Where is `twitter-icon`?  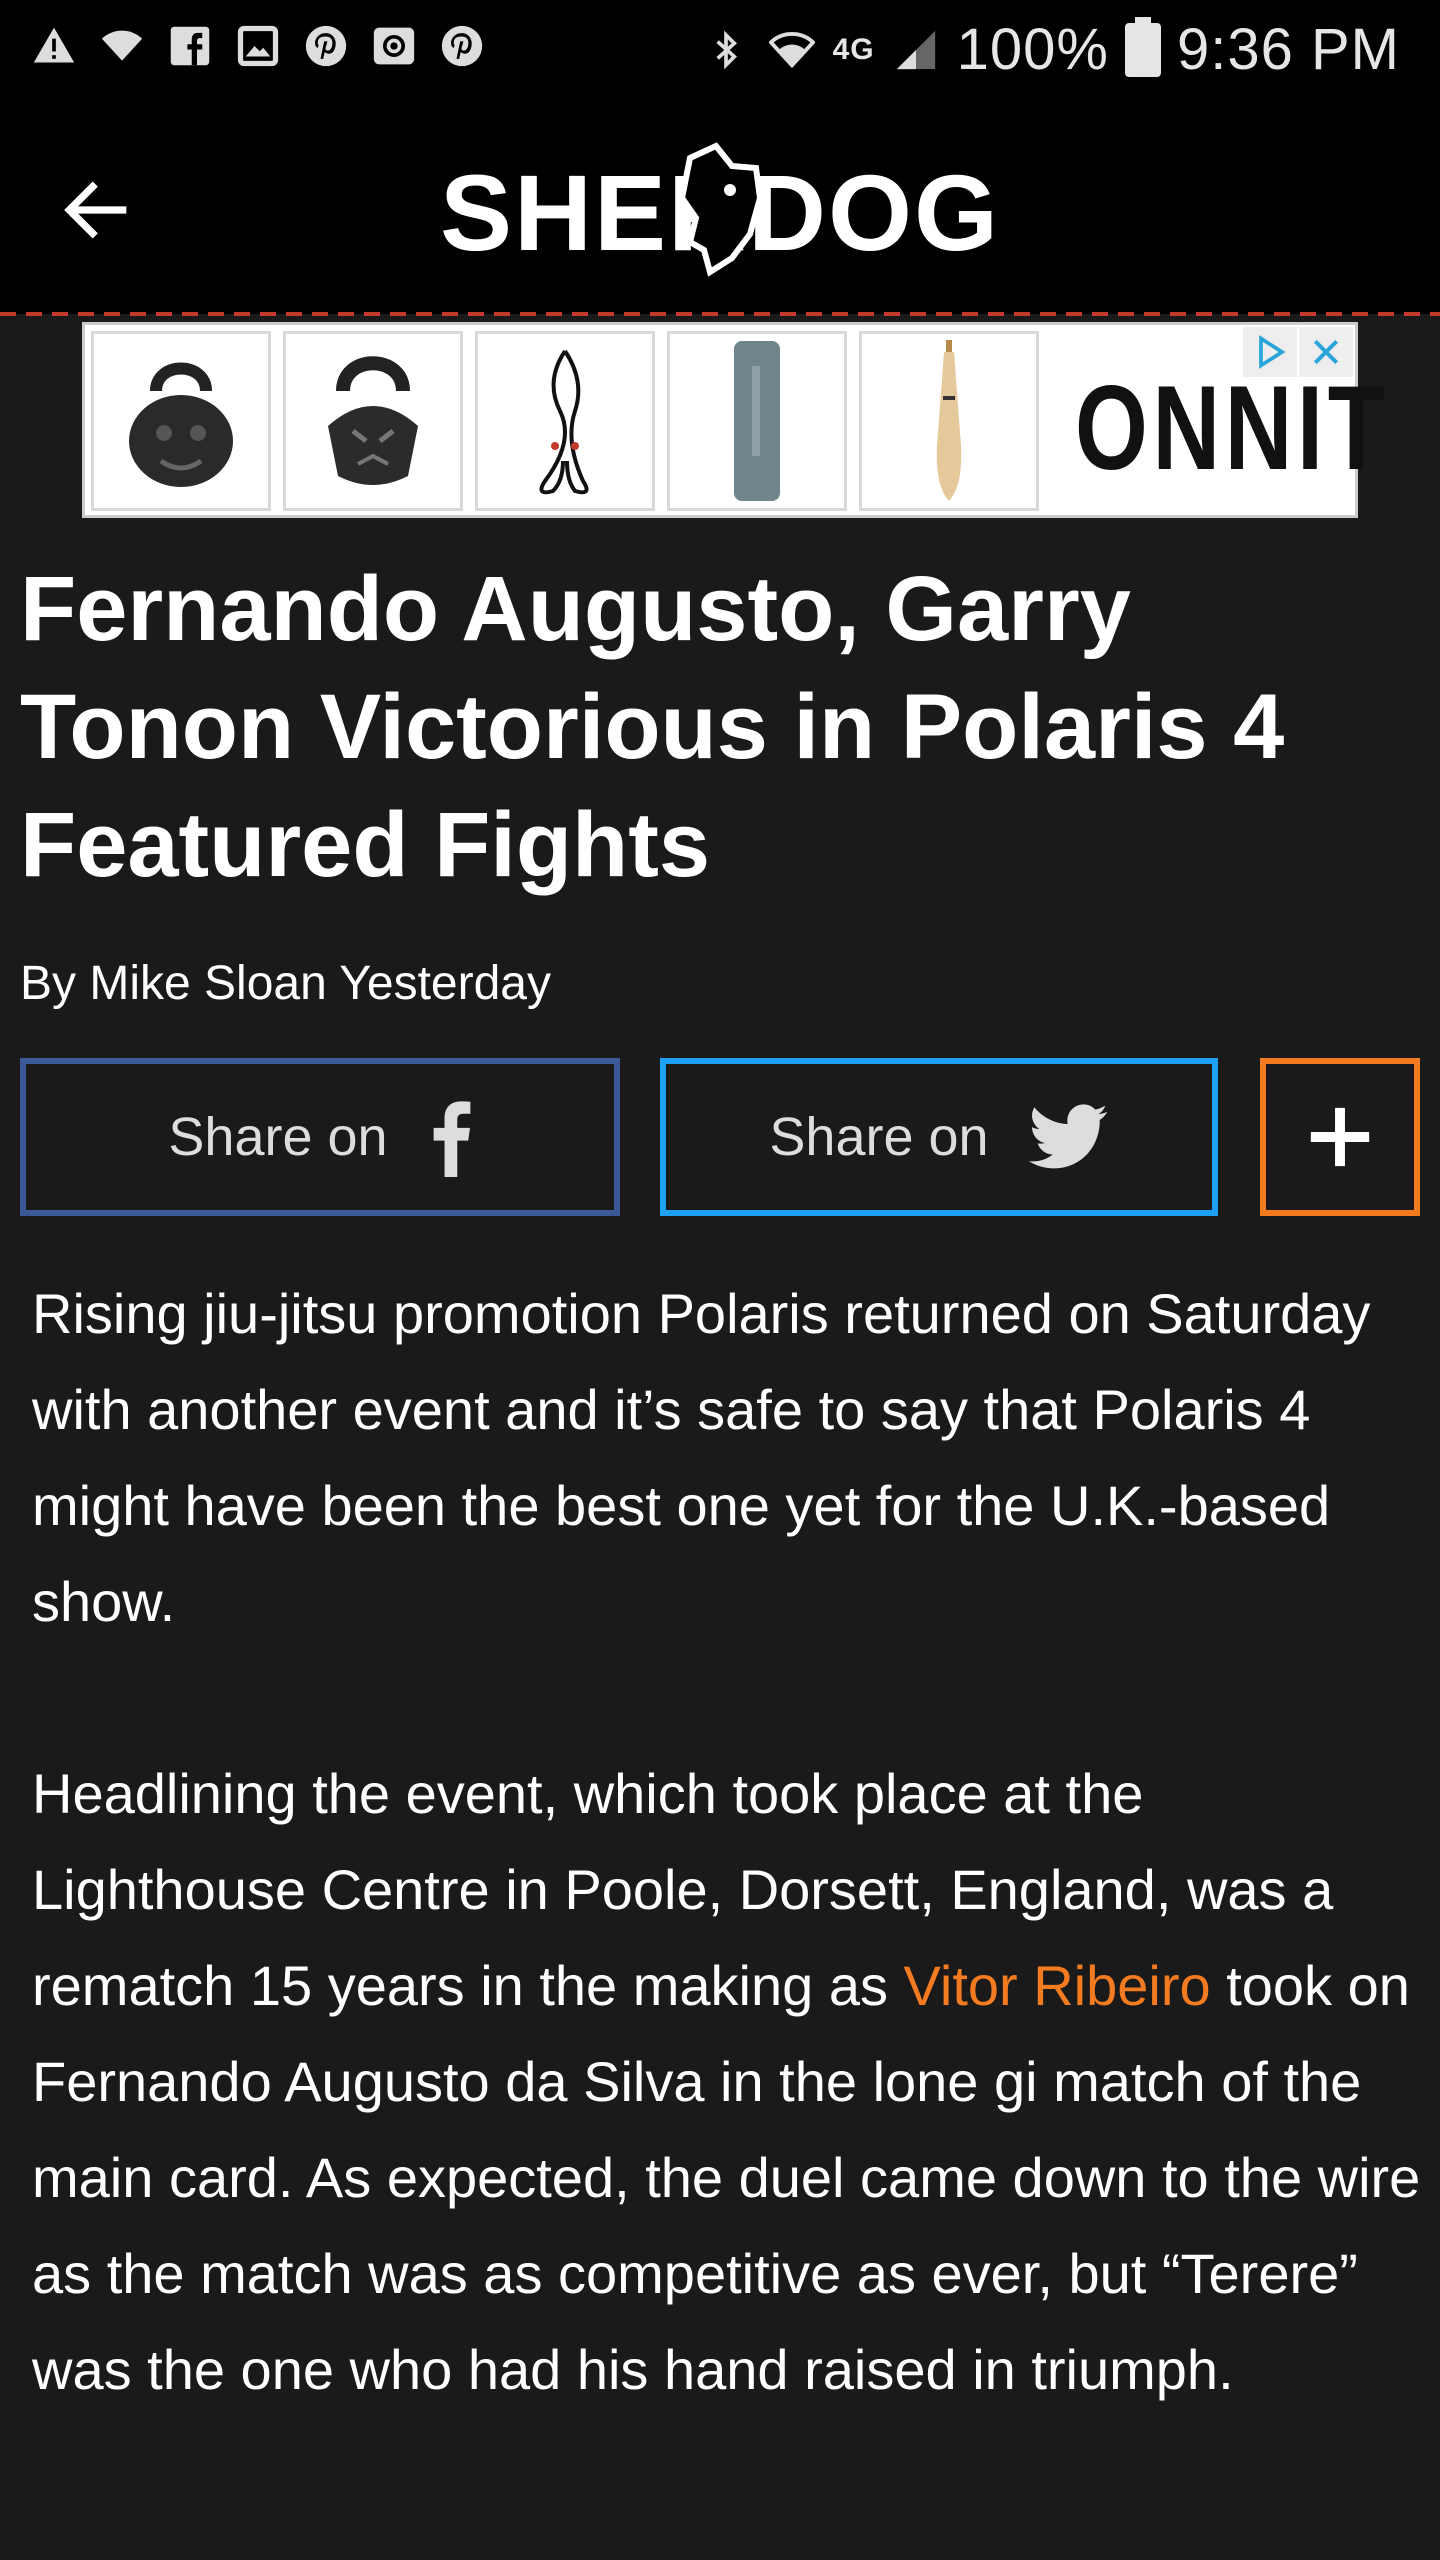
twitter-icon is located at coordinates (1067, 1136).